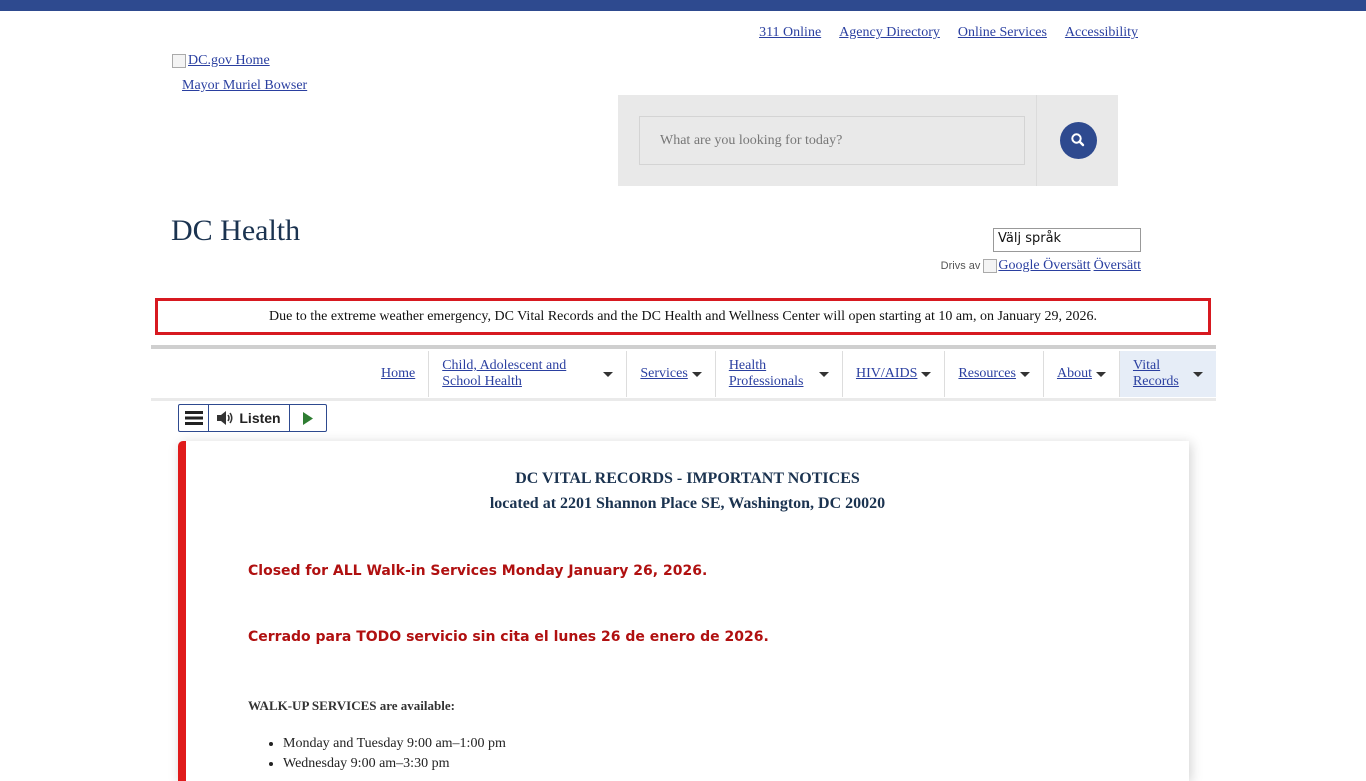 The width and height of the screenshot is (1366, 781). I want to click on nav-item-label: About, so click(1074, 373).